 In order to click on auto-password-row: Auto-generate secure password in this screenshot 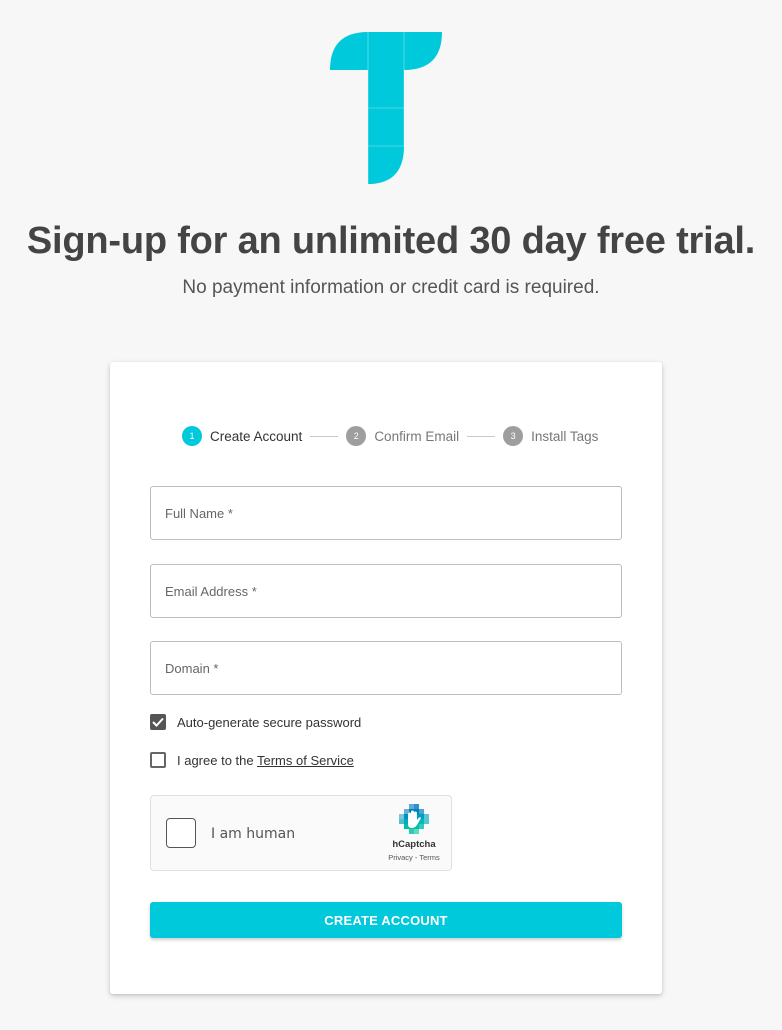, I will do `click(255, 722)`.